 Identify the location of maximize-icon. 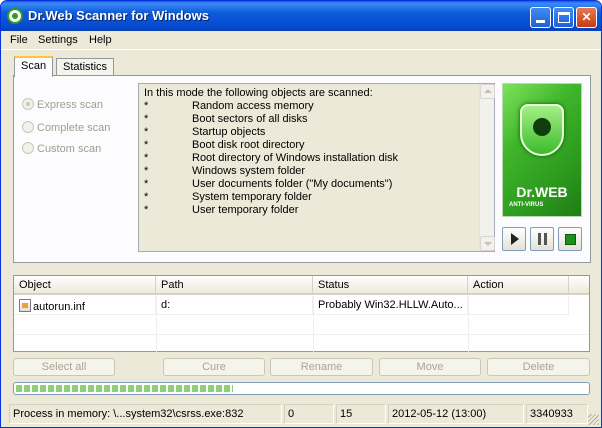
(564, 17).